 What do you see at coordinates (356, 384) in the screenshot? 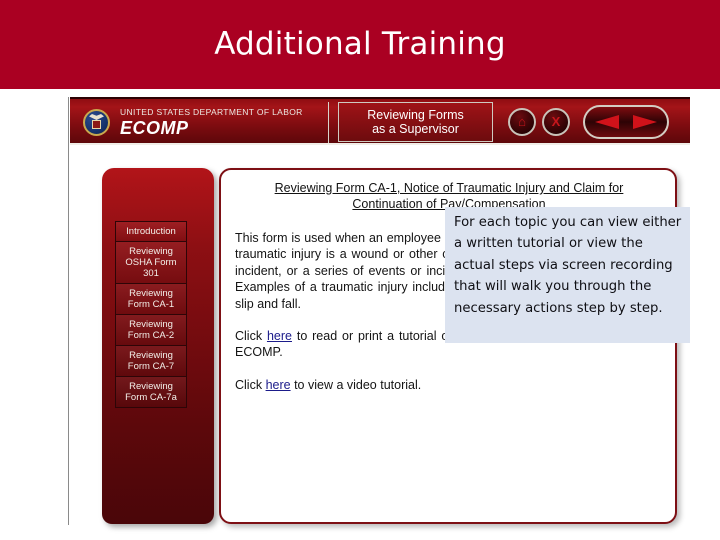
I see `video-link-post: to view a video tutorial.` at bounding box center [356, 384].